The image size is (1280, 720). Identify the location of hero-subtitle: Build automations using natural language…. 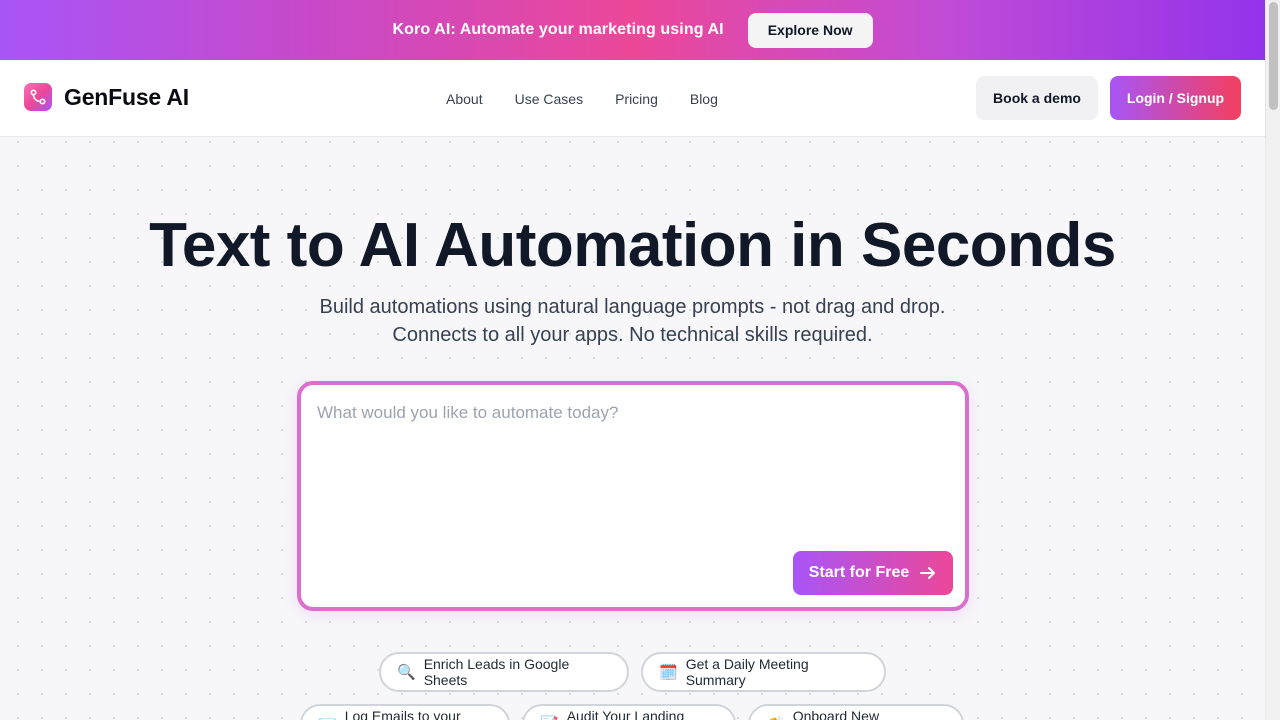
(632, 321).